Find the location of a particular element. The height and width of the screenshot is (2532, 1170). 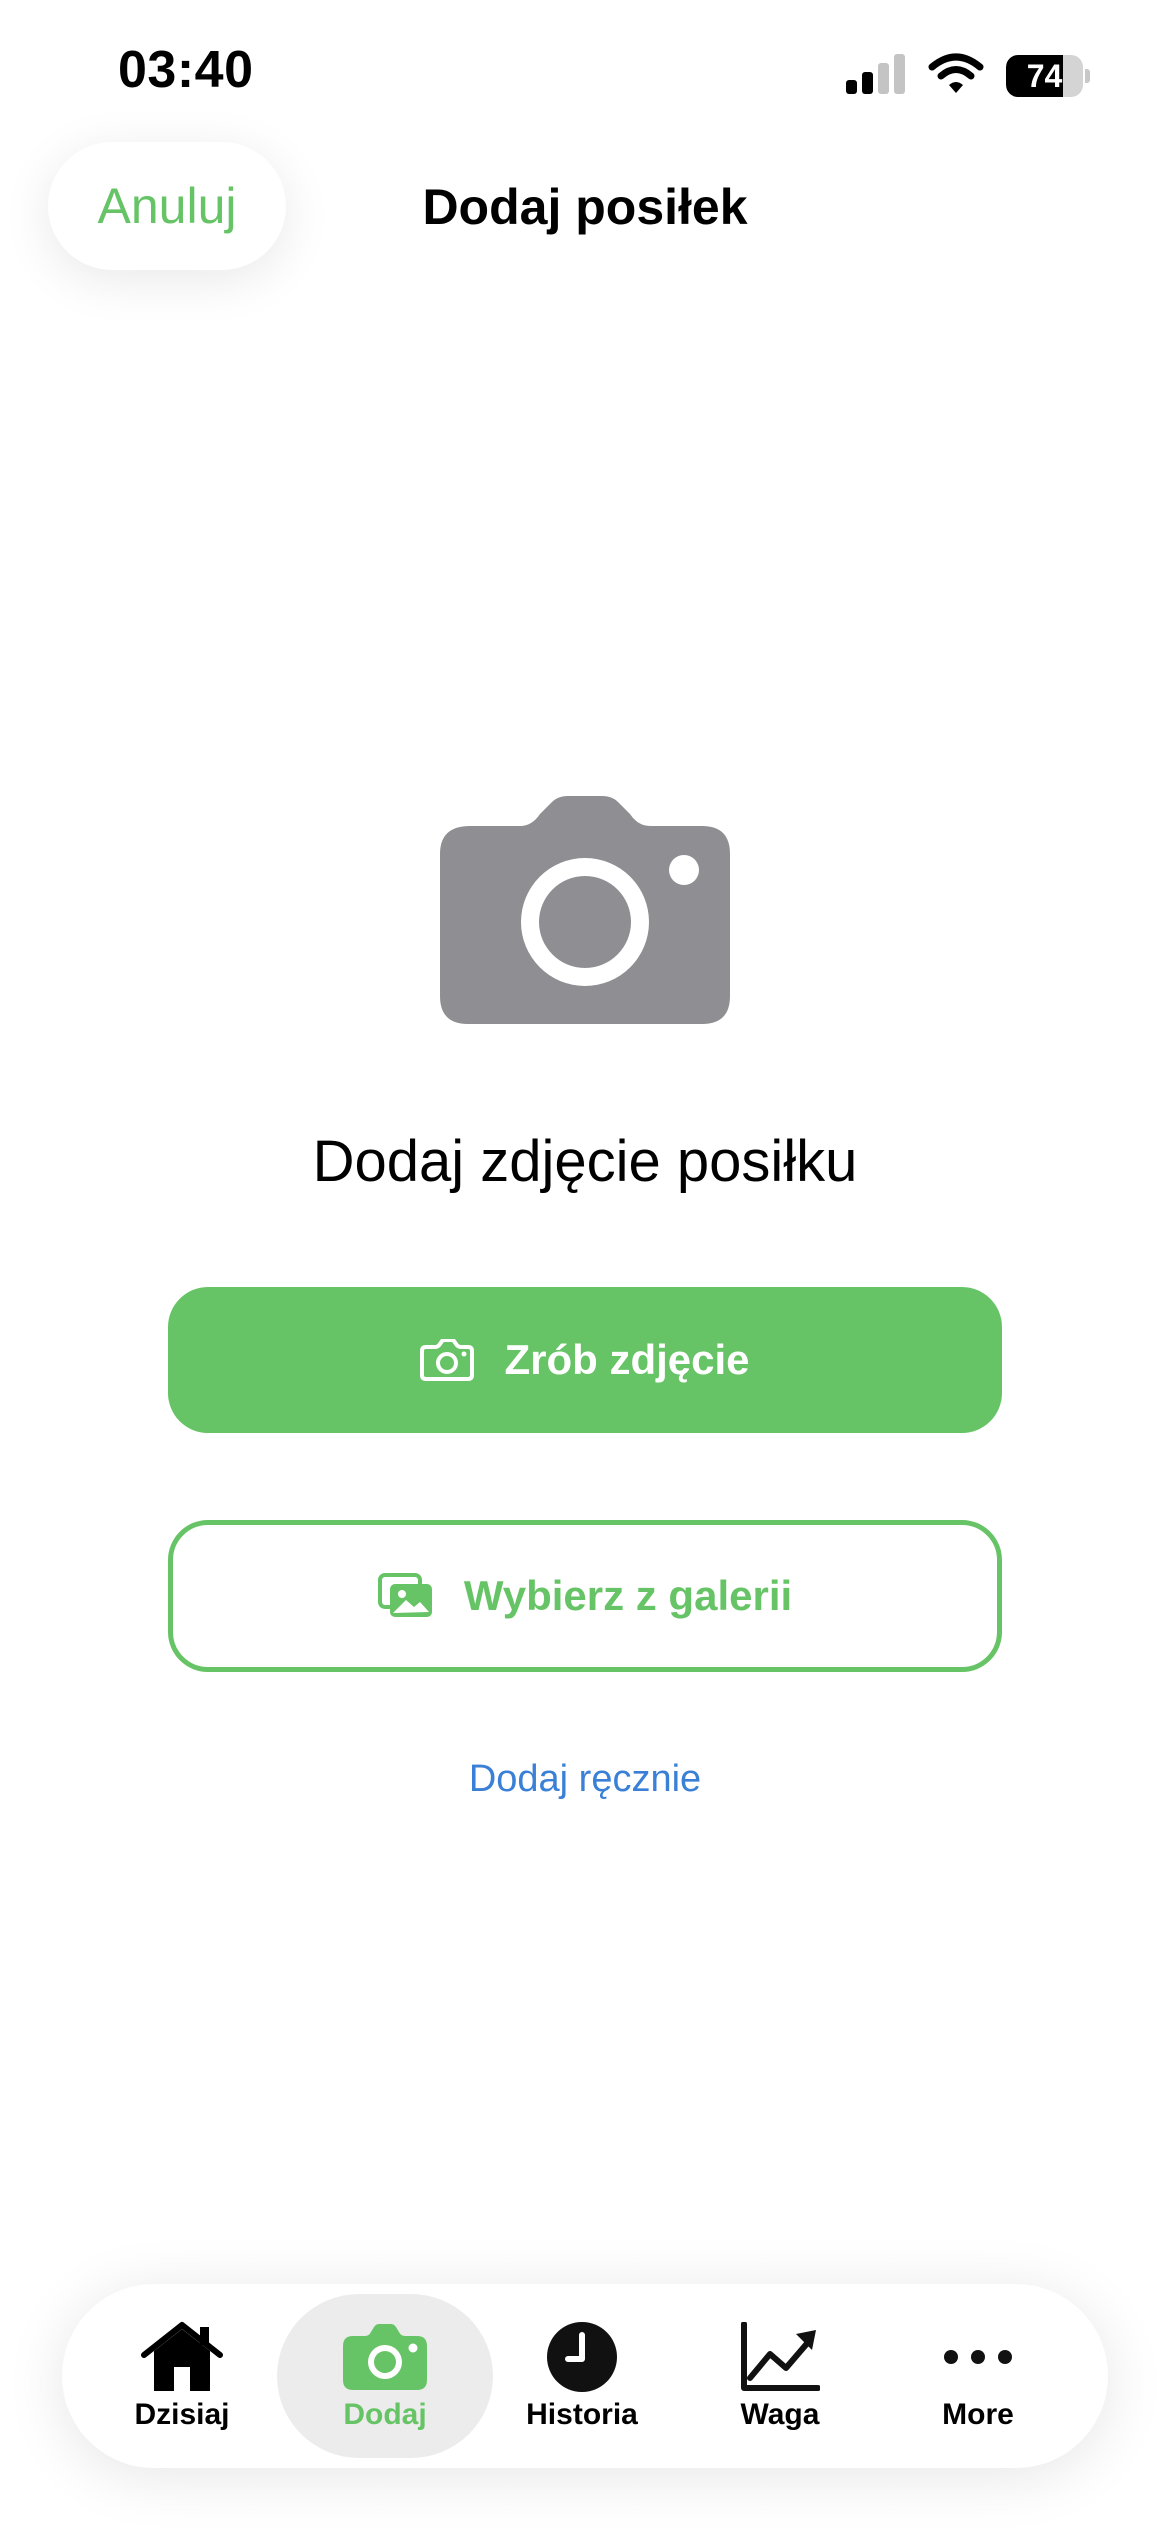

wifi-icon is located at coordinates (956, 76).